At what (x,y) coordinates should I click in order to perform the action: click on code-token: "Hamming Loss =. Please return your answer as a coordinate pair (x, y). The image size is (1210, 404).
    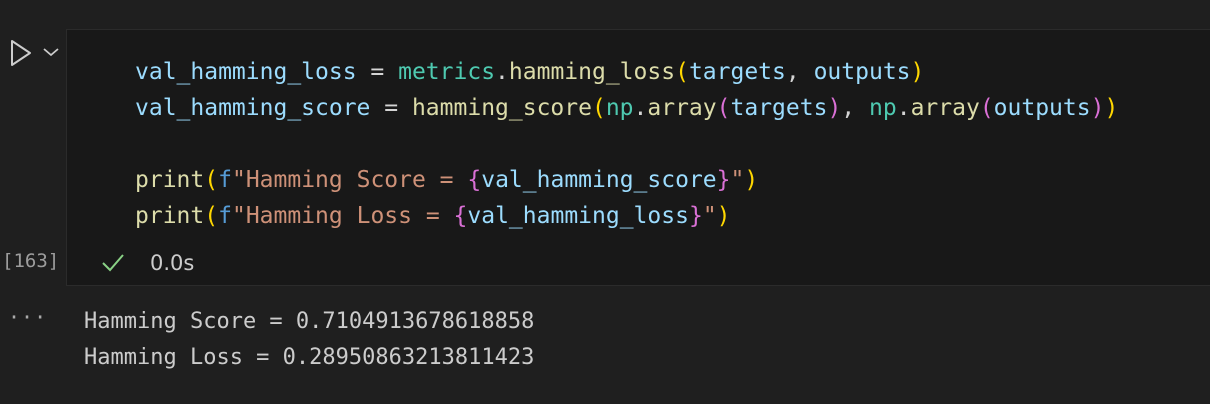
    Looking at the image, I should click on (342, 216).